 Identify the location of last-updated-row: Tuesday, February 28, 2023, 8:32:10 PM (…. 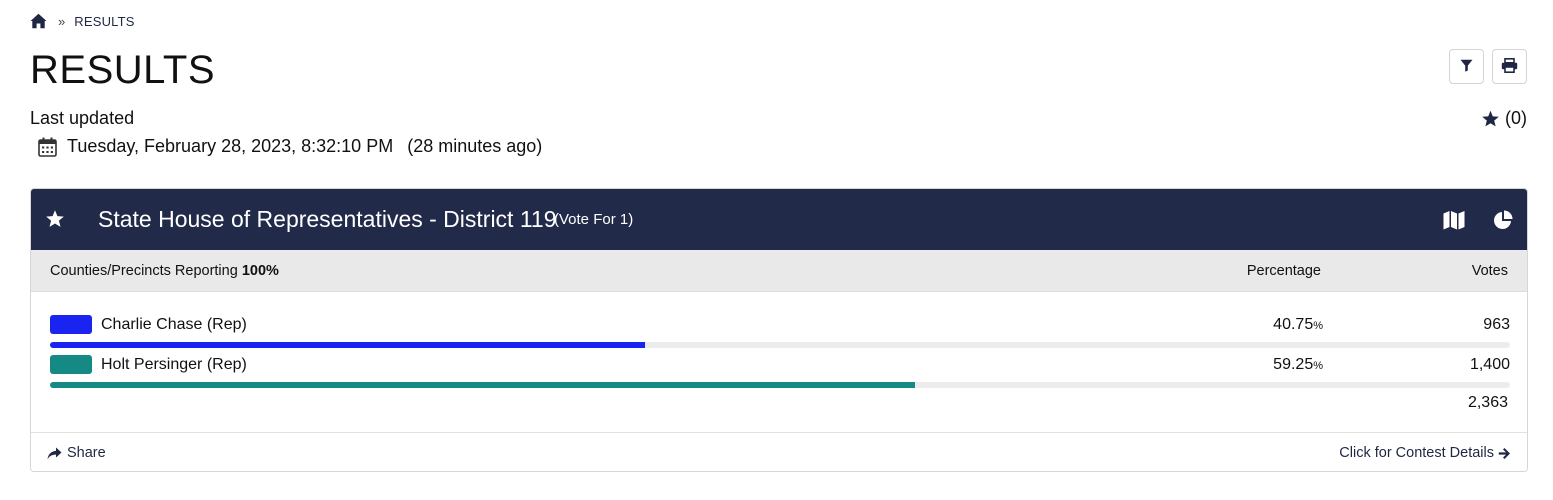
(290, 146).